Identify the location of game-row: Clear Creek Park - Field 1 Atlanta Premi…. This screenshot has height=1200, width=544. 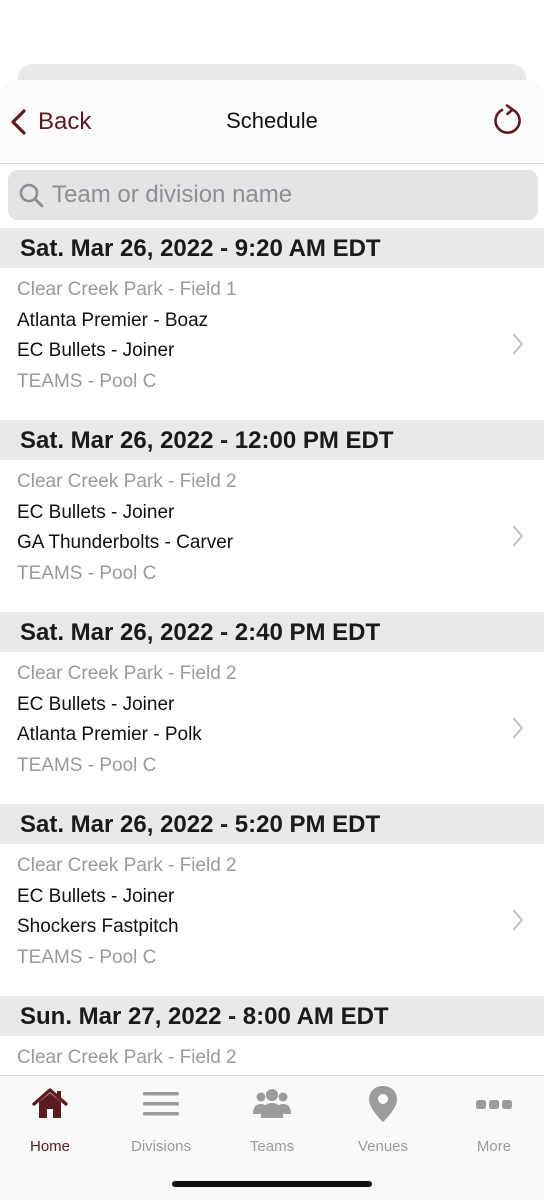
(272, 344).